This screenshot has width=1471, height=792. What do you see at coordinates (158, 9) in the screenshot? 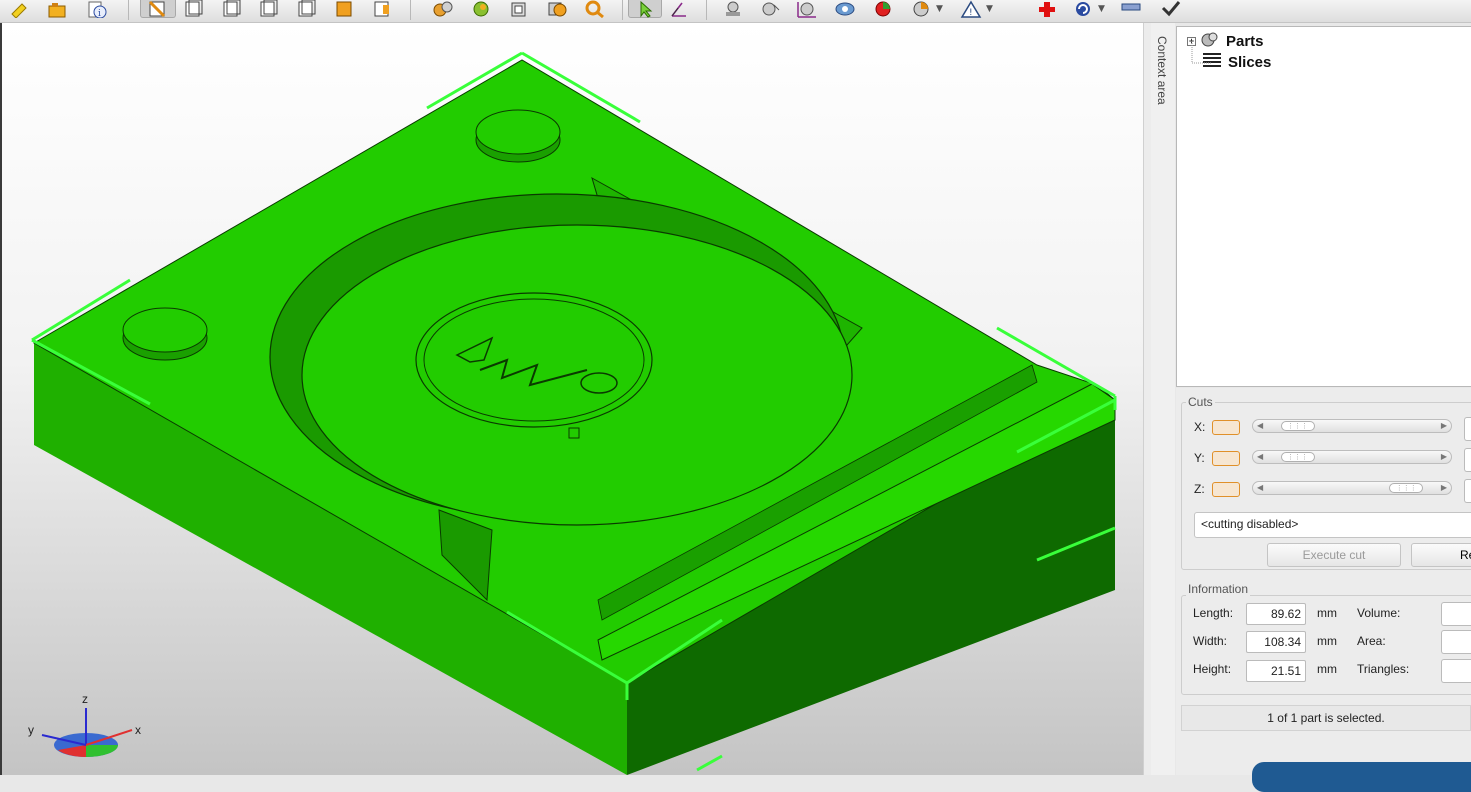
I see `view-front-icon` at bounding box center [158, 9].